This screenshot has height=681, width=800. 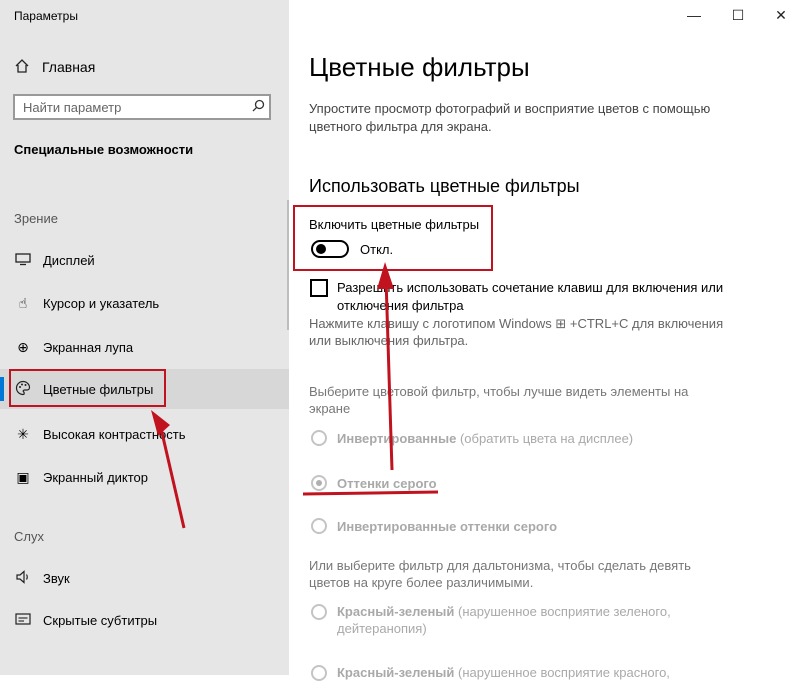 What do you see at coordinates (781, 15) in the screenshot?
I see `close-button: ✕` at bounding box center [781, 15].